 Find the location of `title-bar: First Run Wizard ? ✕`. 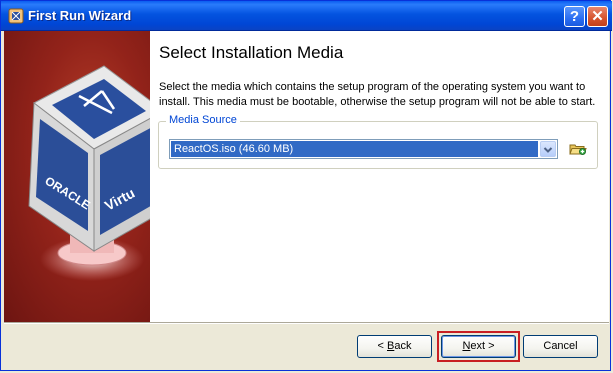

title-bar: First Run Wizard ? ✕ is located at coordinates (306, 16).